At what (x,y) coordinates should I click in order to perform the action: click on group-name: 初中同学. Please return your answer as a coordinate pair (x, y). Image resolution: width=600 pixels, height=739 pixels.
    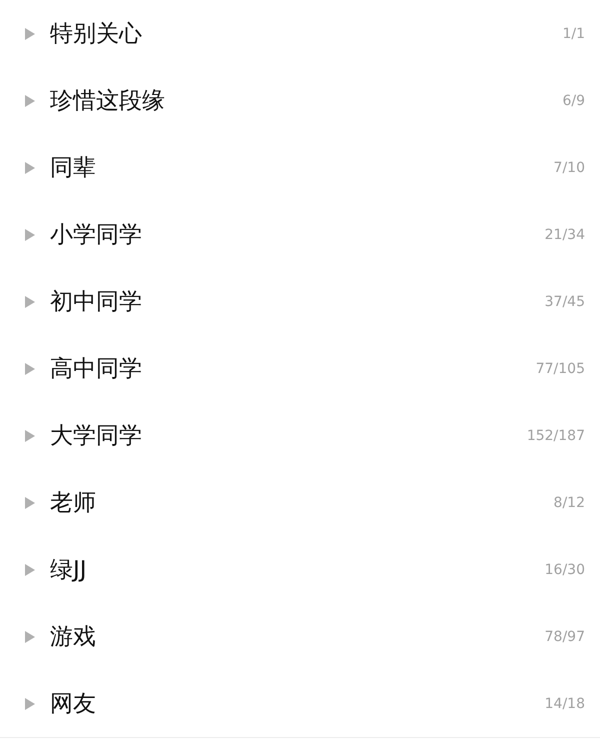
    Looking at the image, I should click on (96, 302).